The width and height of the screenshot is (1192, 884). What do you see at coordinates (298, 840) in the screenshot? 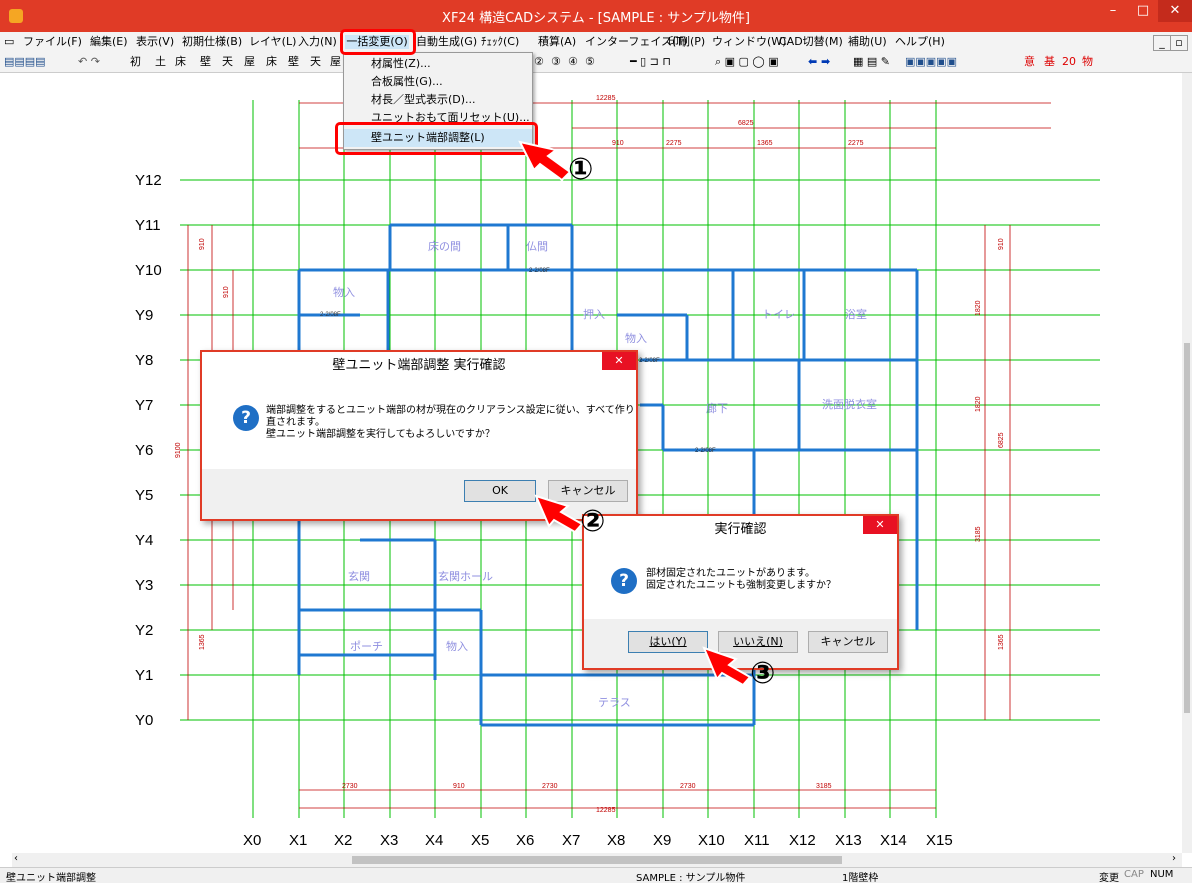
I see `grid-label-x: X1` at bounding box center [298, 840].